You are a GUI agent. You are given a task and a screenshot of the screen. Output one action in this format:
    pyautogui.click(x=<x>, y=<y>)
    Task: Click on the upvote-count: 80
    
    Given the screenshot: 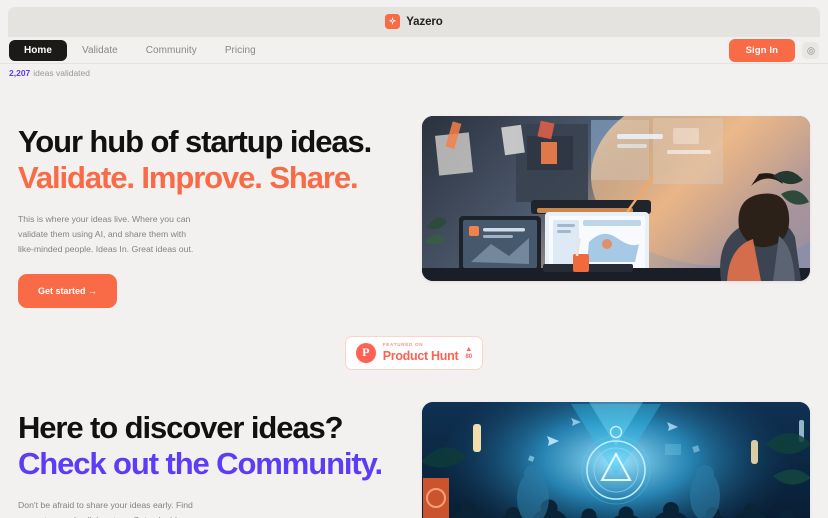 What is the action you would take?
    pyautogui.click(x=469, y=356)
    